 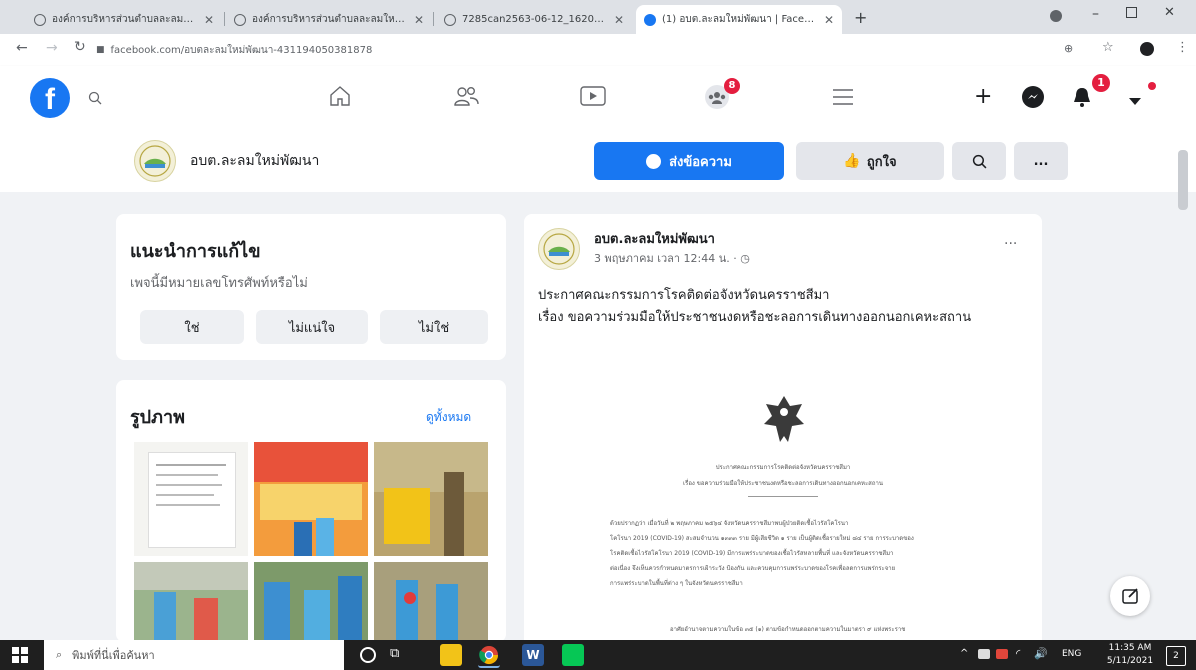 What do you see at coordinates (192, 327) in the screenshot?
I see `answer-yes-button: ใช่` at bounding box center [192, 327].